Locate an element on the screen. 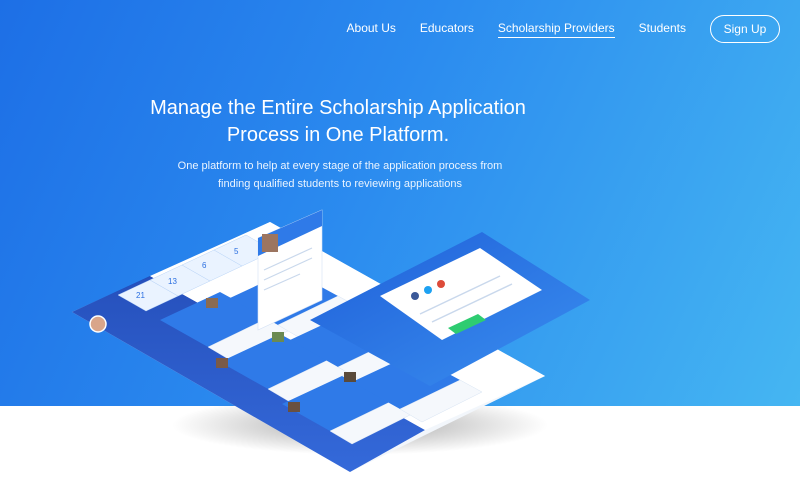 The image size is (800, 500). nav-educators: Educators is located at coordinates (447, 29).